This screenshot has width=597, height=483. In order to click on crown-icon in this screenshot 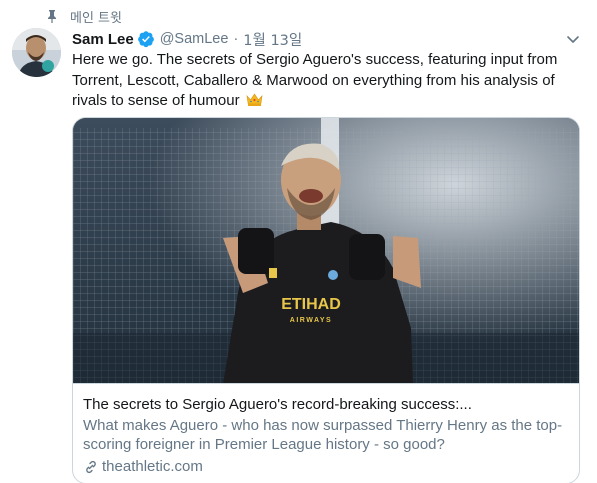, I will do `click(254, 99)`.